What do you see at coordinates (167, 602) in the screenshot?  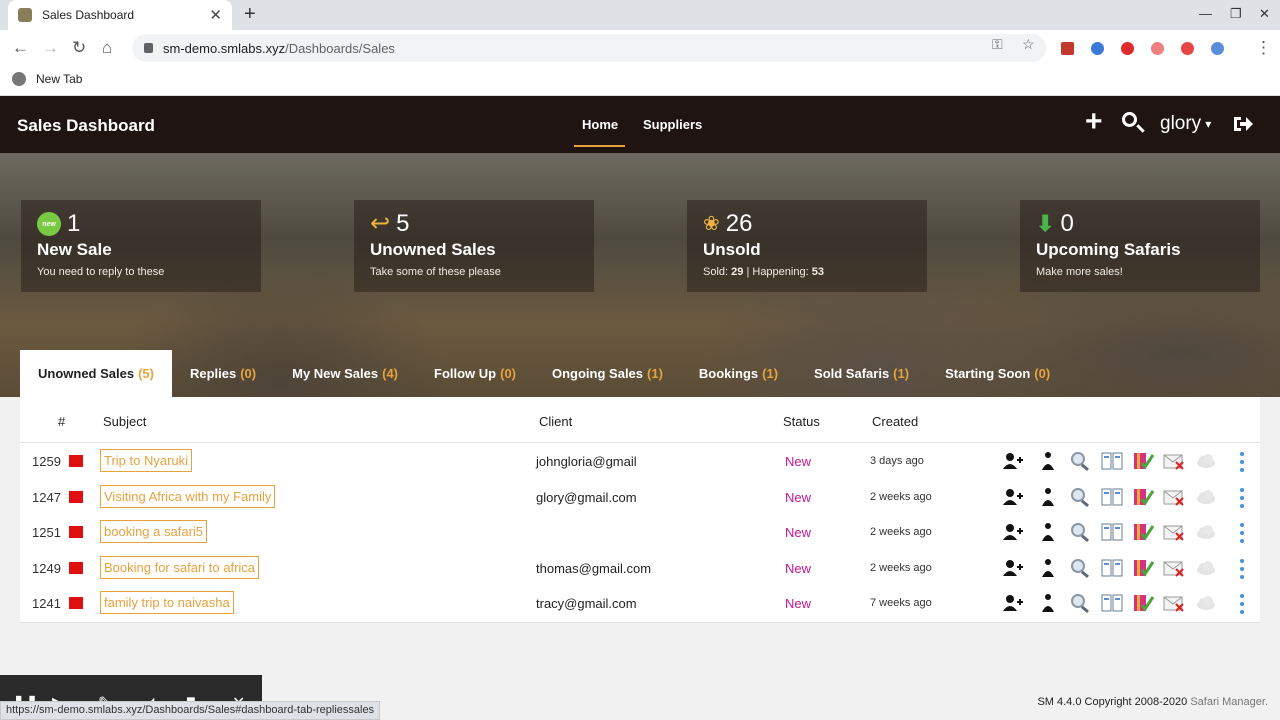 I see `row-subject-link: family trip to naivasha` at bounding box center [167, 602].